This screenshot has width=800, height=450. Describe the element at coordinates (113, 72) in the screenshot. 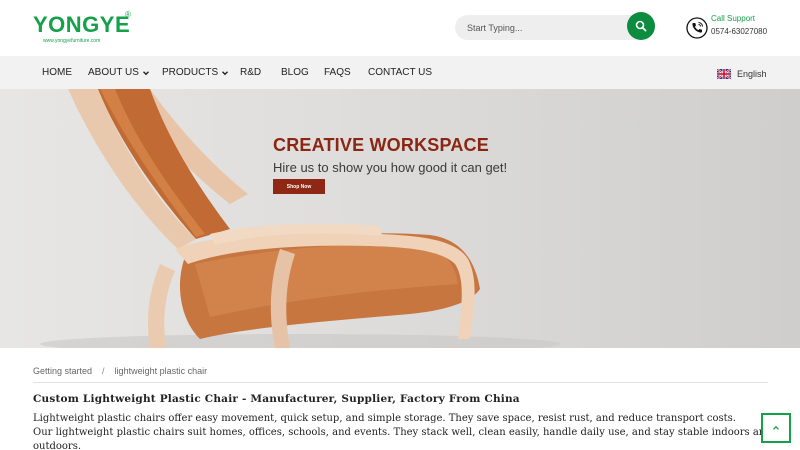

I see `nav-item-label: ABOUT US` at that location.